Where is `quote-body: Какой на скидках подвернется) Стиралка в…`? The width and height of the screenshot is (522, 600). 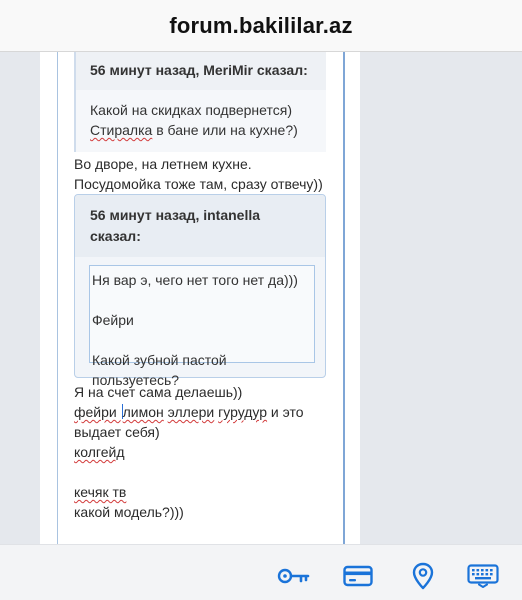 quote-body: Какой на скидках подвернется) Стиралка в… is located at coordinates (201, 115).